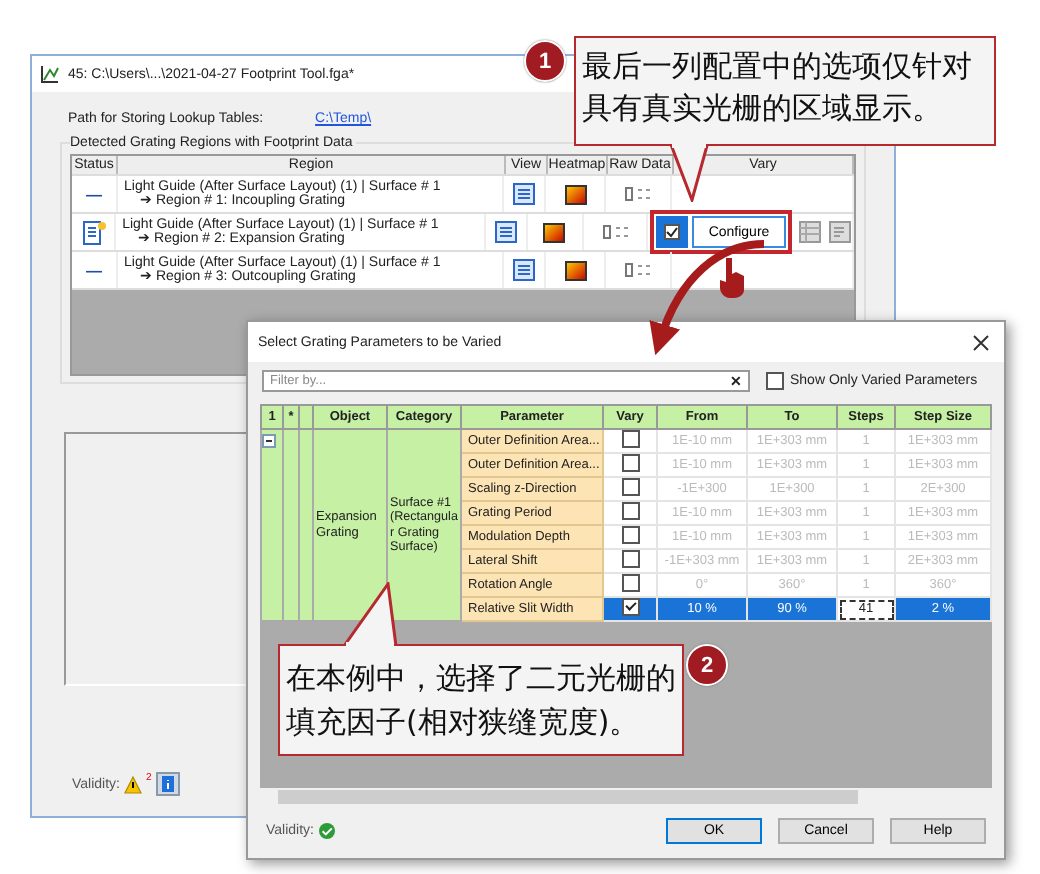  I want to click on app-icon, so click(50, 74).